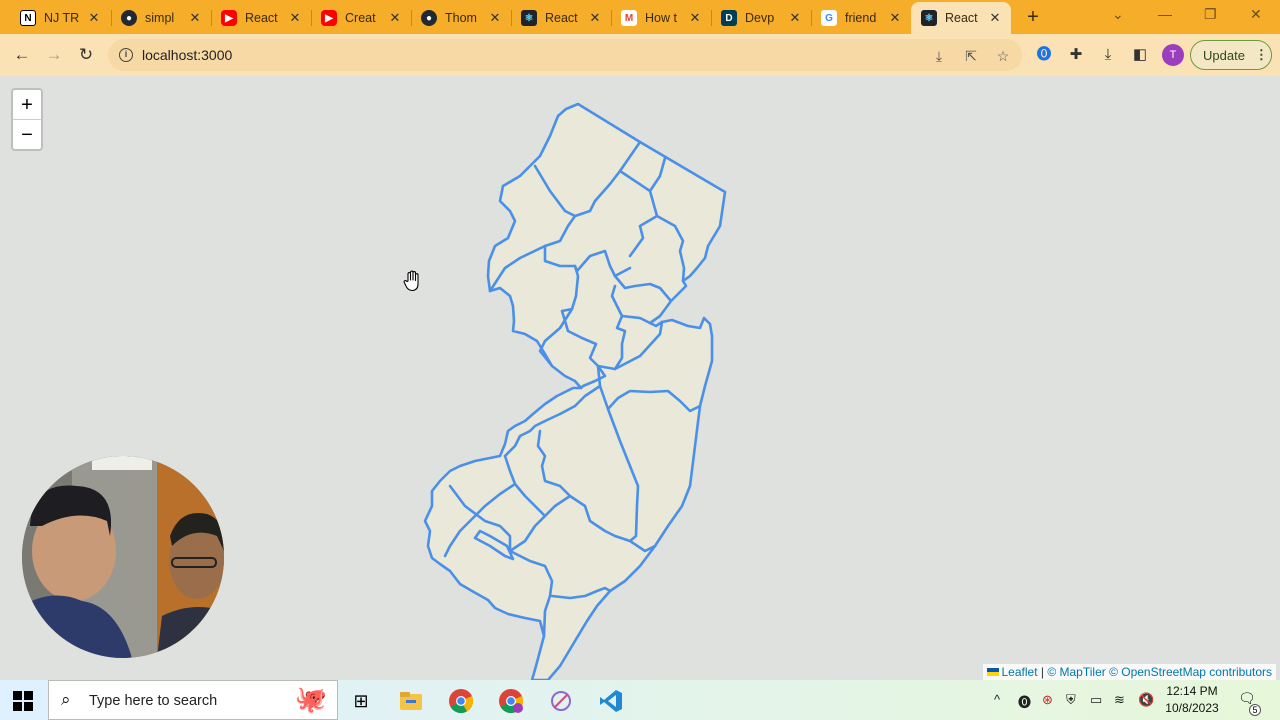  Describe the element at coordinates (1033, 17) in the screenshot. I see `new-tab-button: +` at that location.